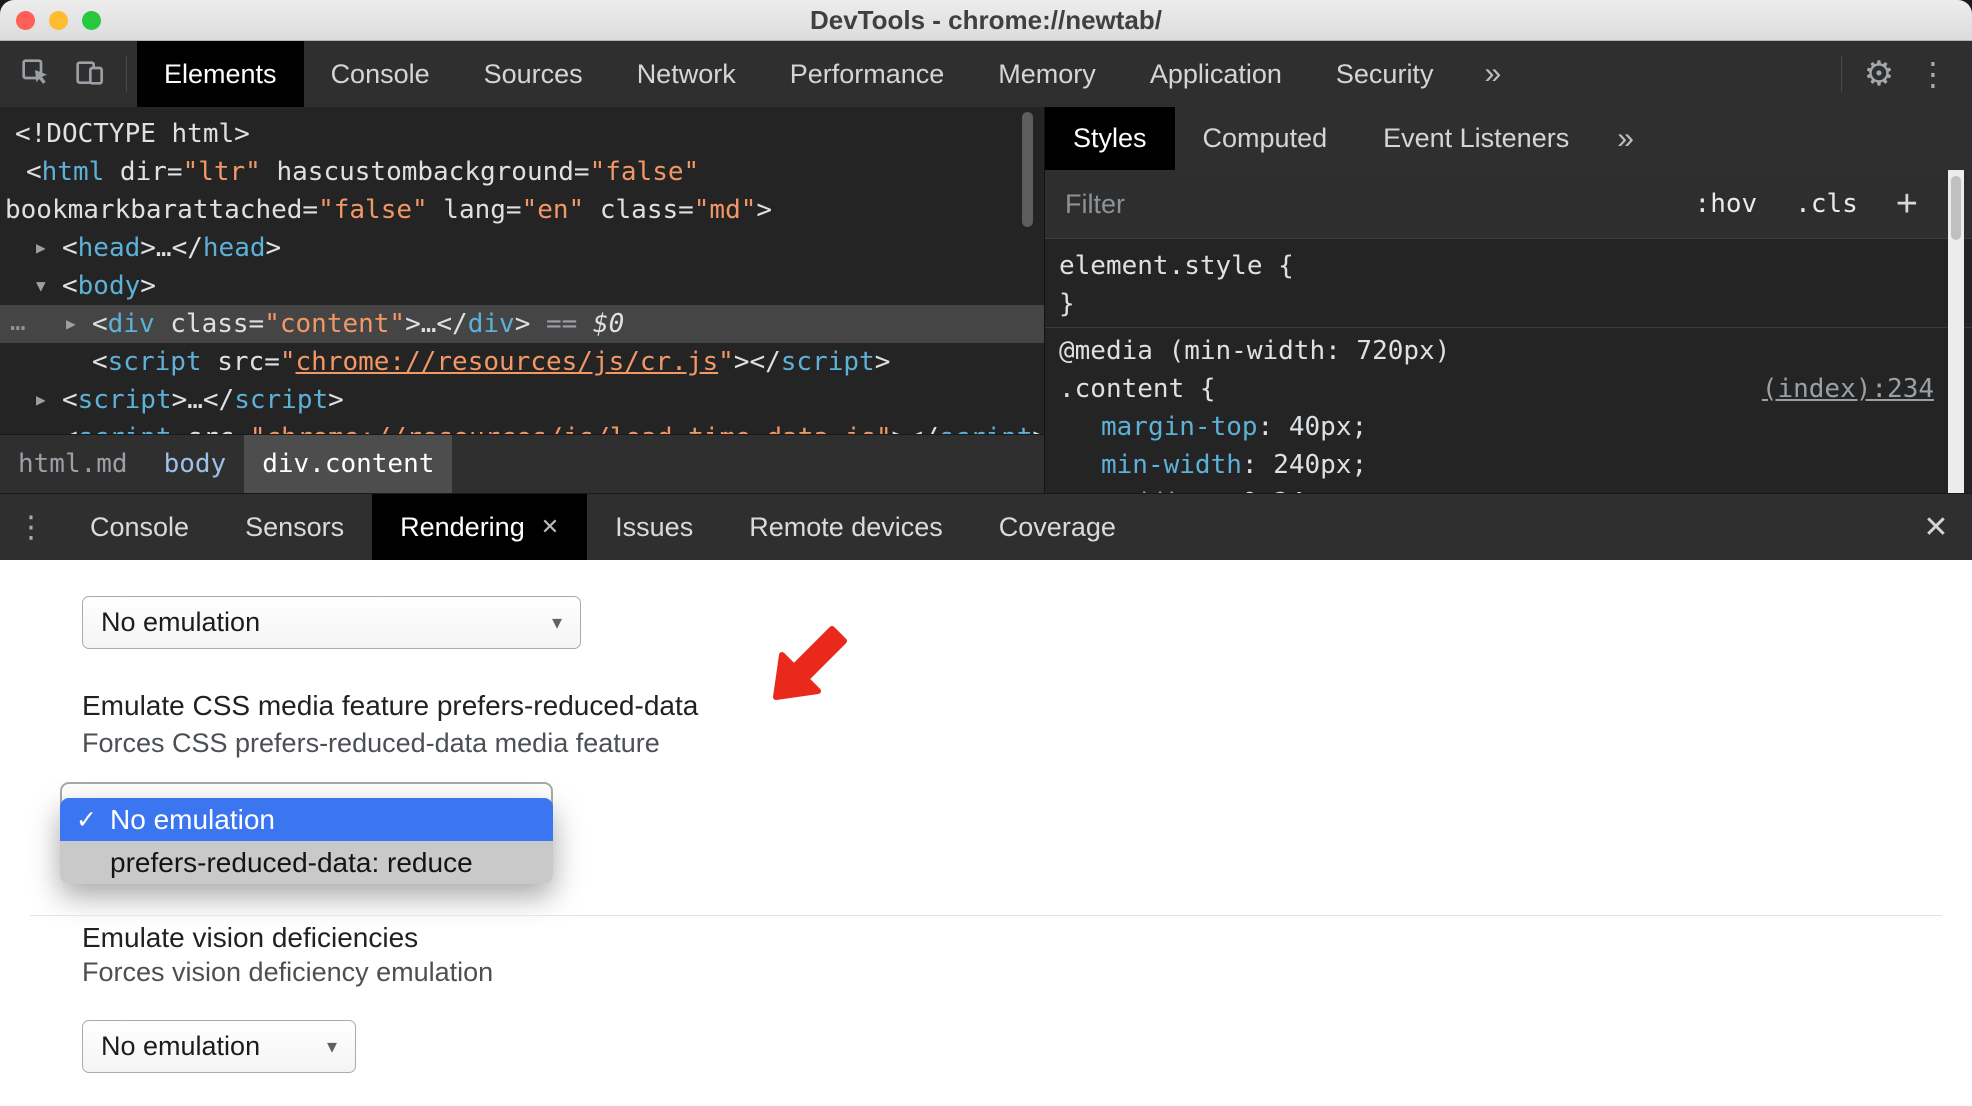 This screenshot has height=1106, width=1972. What do you see at coordinates (522, 248) in the screenshot?
I see `dom-tree-node: ▶ <head>…</head>` at bounding box center [522, 248].